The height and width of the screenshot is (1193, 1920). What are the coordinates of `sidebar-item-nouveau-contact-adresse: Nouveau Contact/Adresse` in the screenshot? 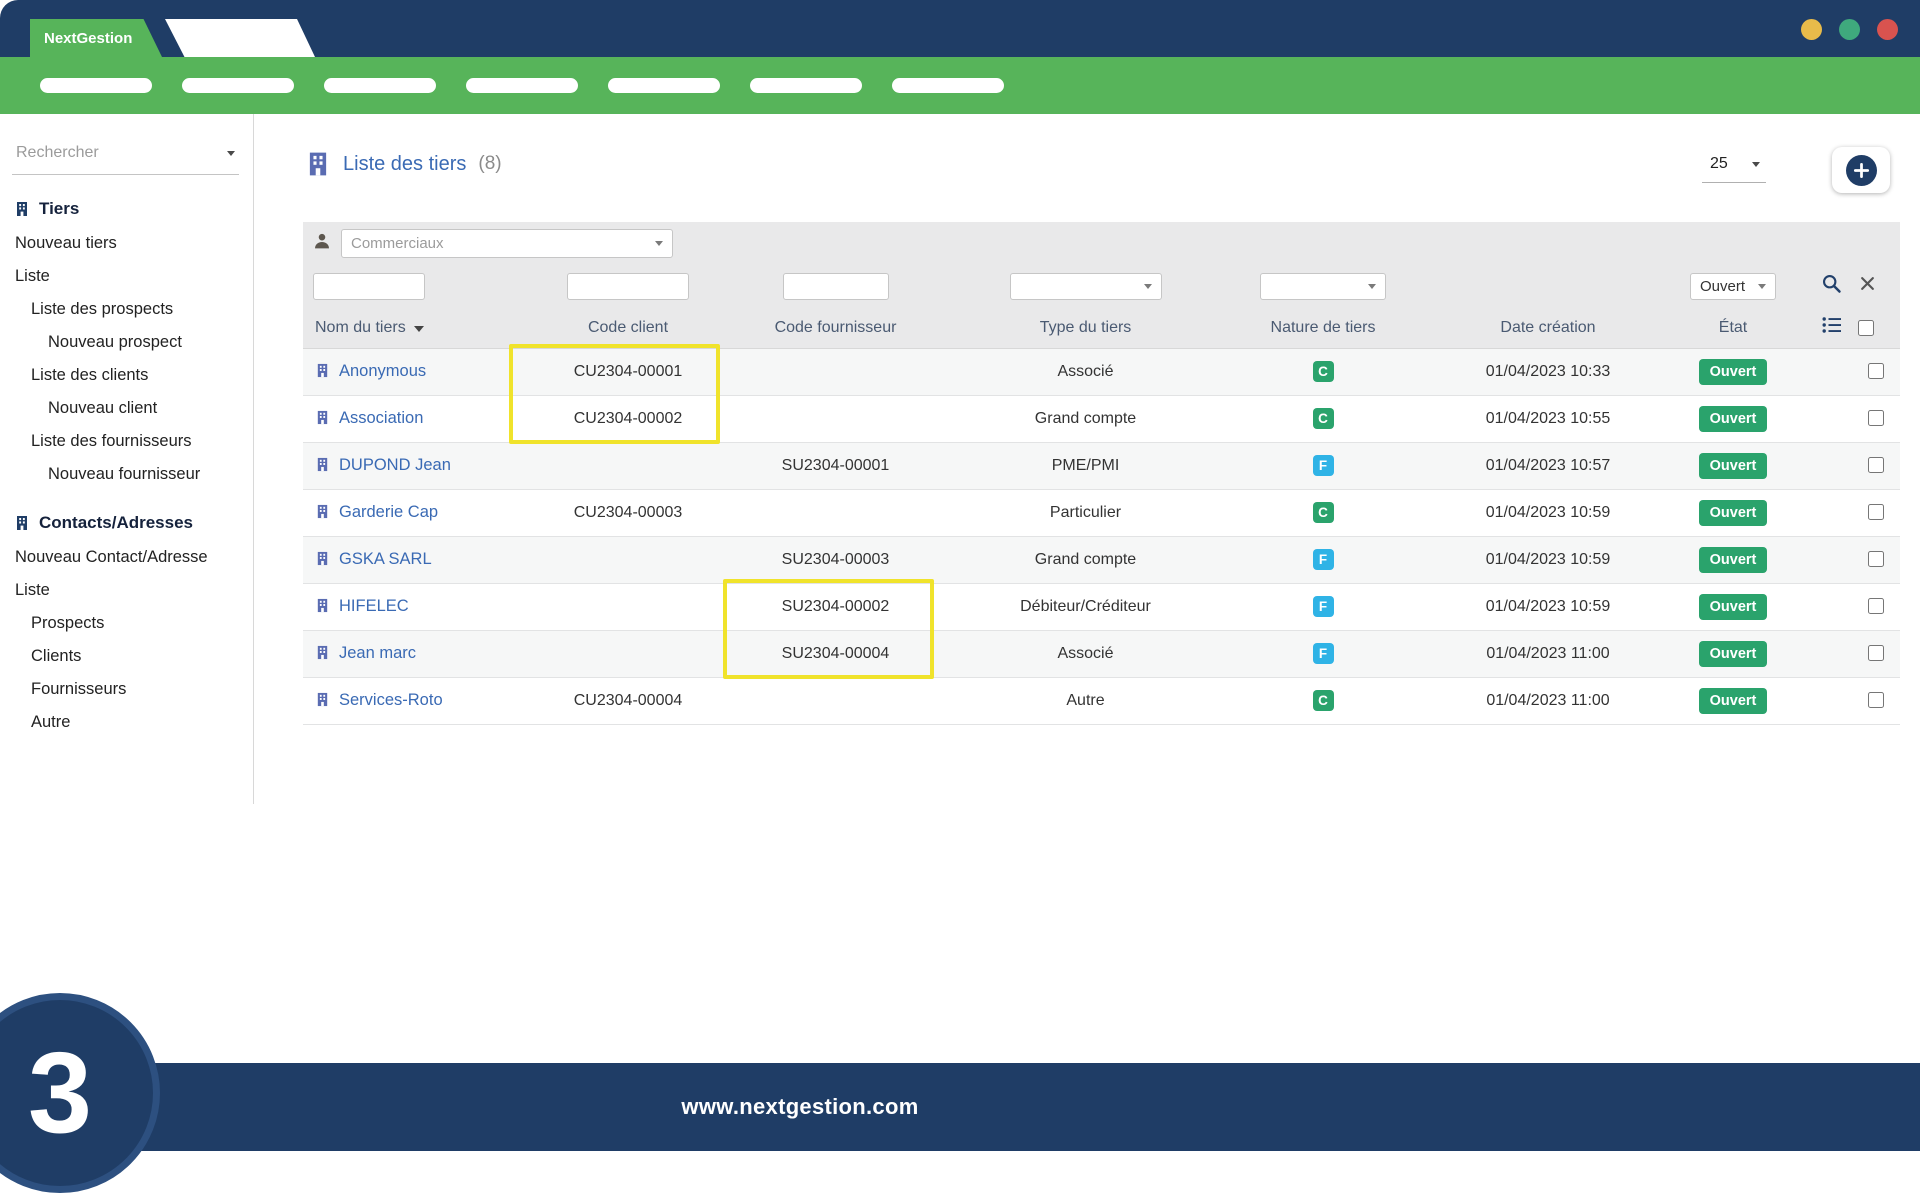 It's located at (126, 557).